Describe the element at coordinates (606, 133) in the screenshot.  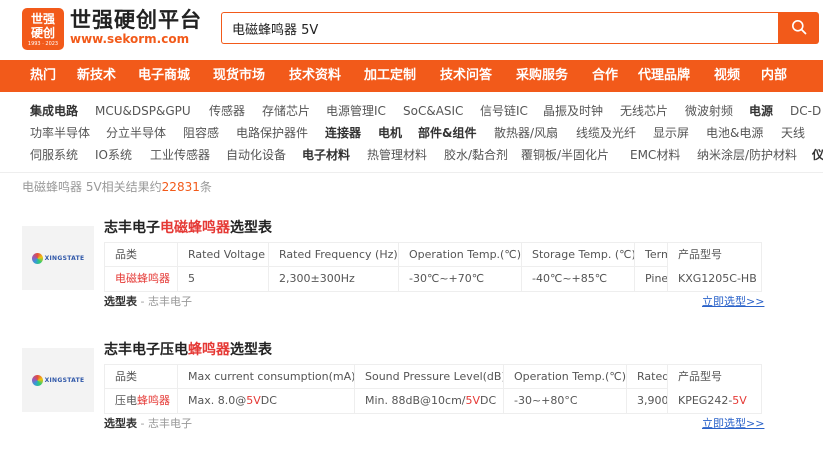
I see `category-item: 线缆及光纤` at that location.